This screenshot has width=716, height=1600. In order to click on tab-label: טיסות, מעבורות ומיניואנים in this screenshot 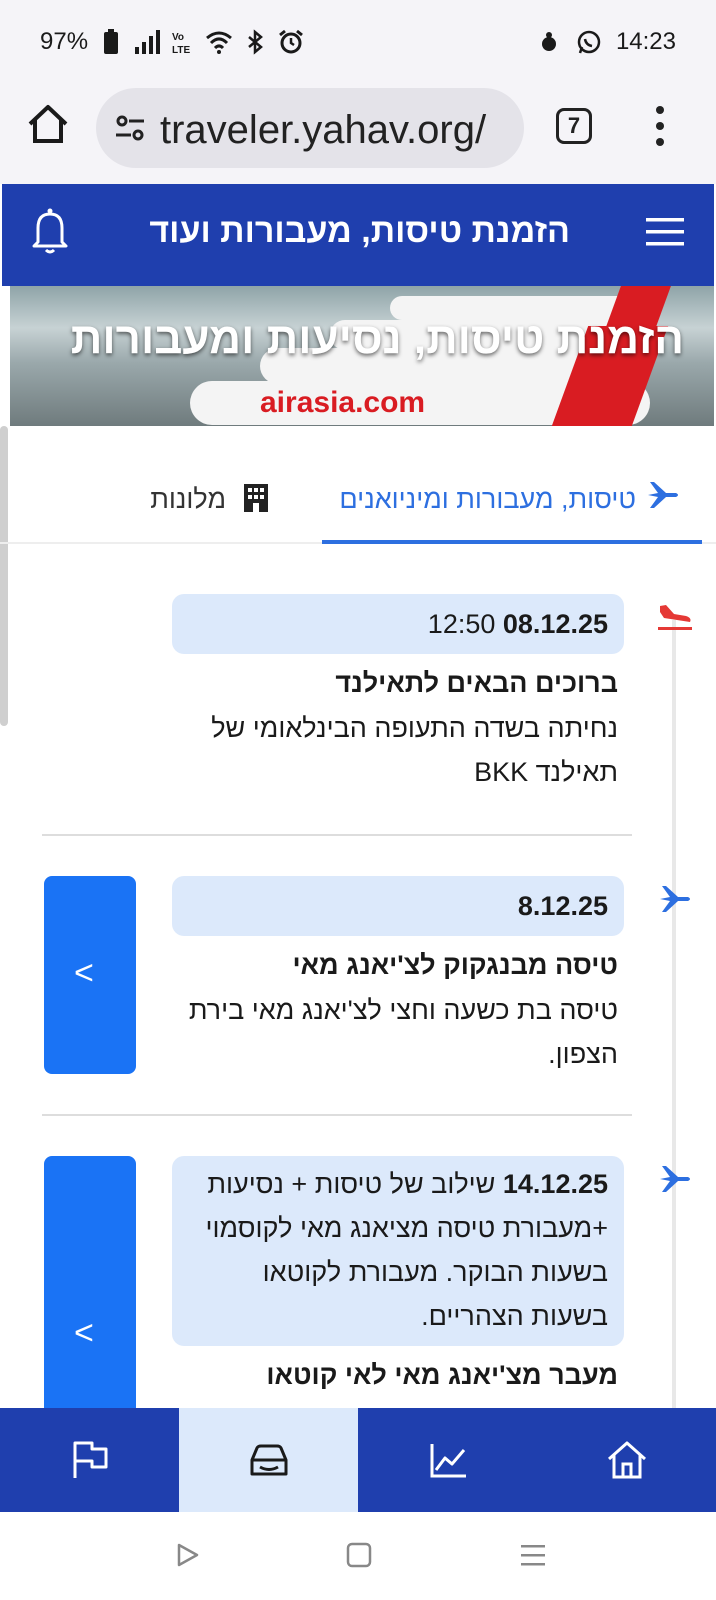, I will do `click(487, 499)`.